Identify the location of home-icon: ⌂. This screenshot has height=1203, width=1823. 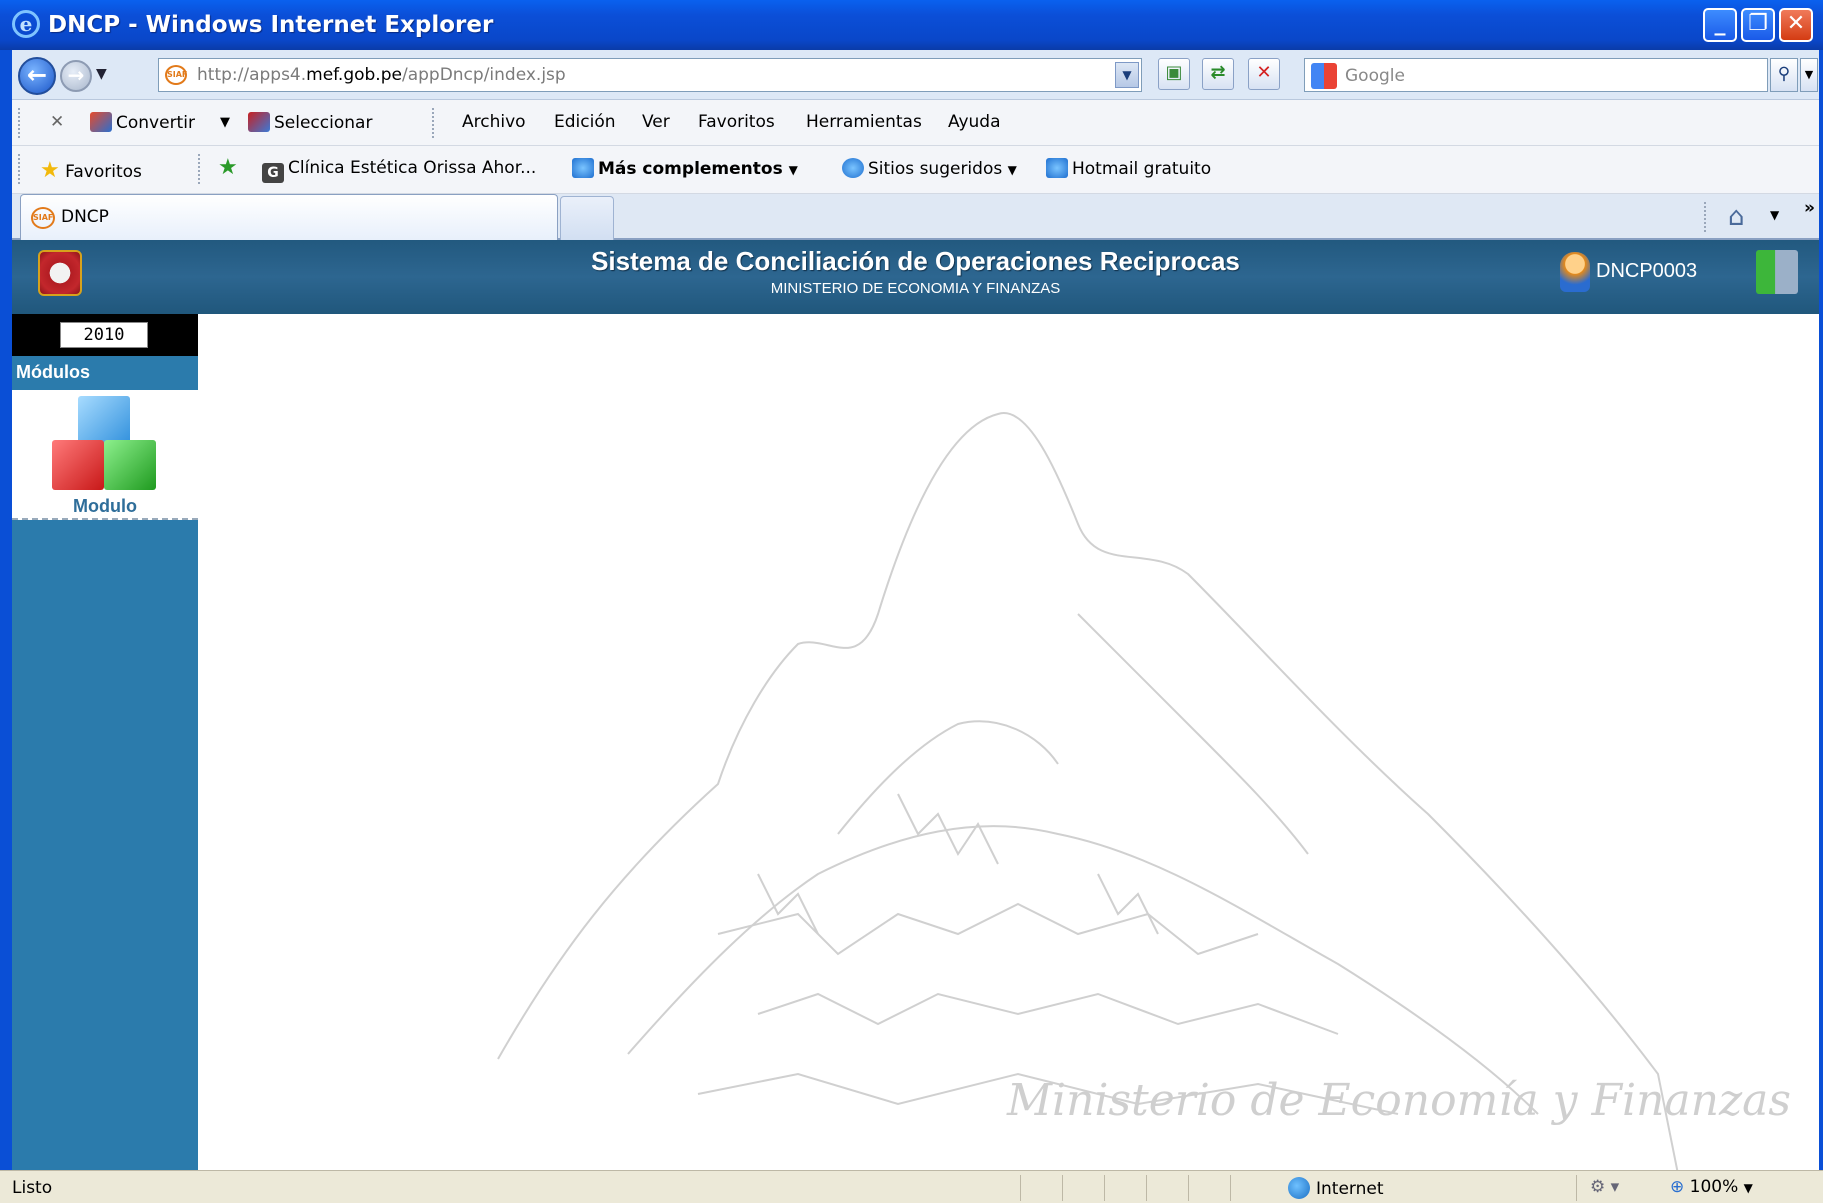
(1736, 217).